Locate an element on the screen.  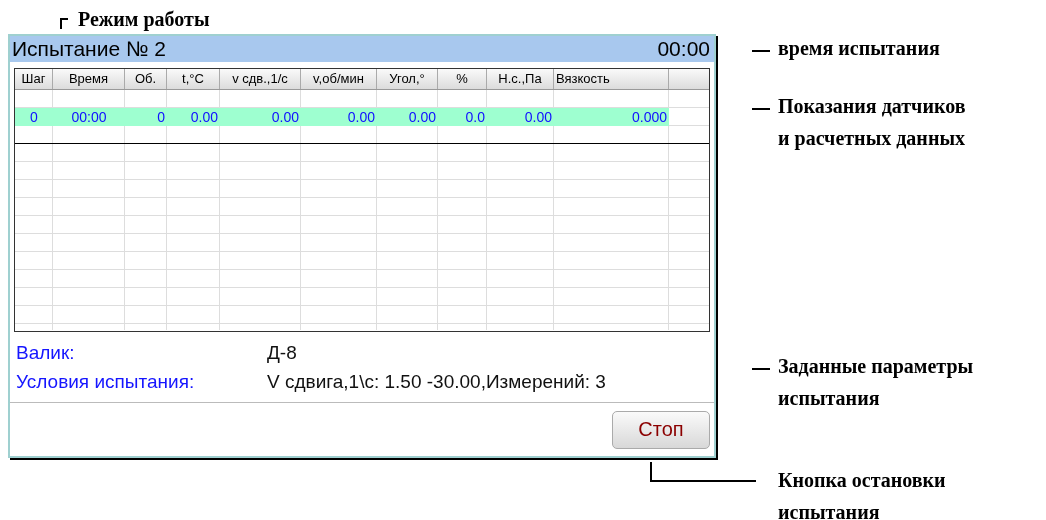
param-value: Д-8 is located at coordinates (282, 352).